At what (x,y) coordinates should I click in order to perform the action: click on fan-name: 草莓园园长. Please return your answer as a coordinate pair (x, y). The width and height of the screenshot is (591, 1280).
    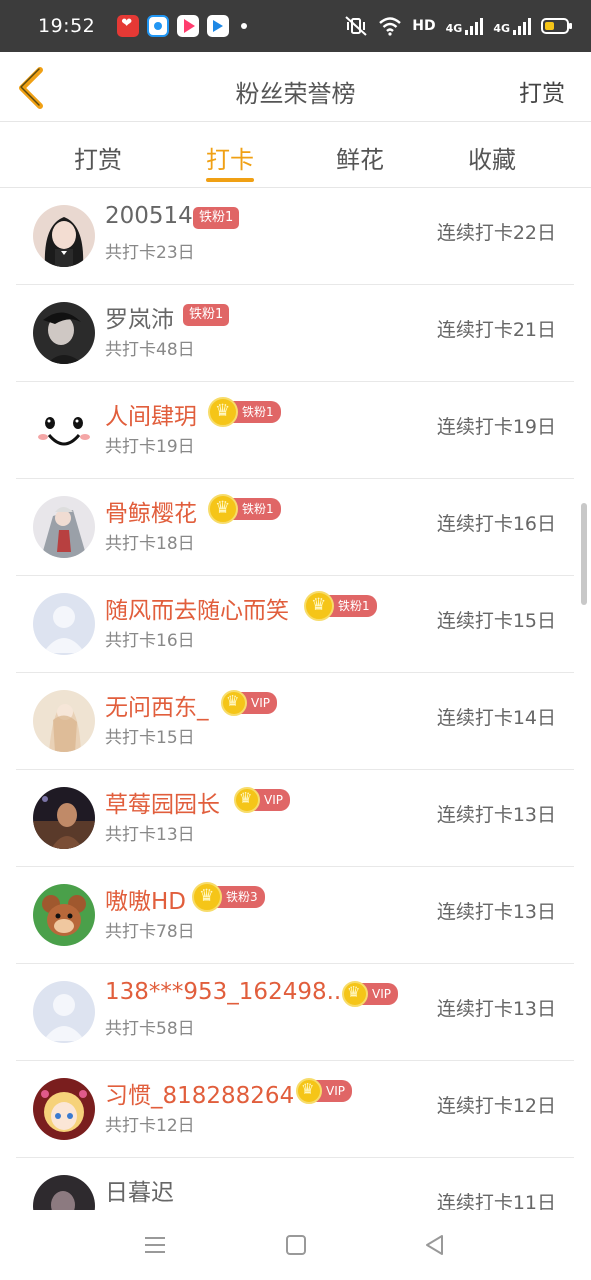
    Looking at the image, I should click on (162, 802).